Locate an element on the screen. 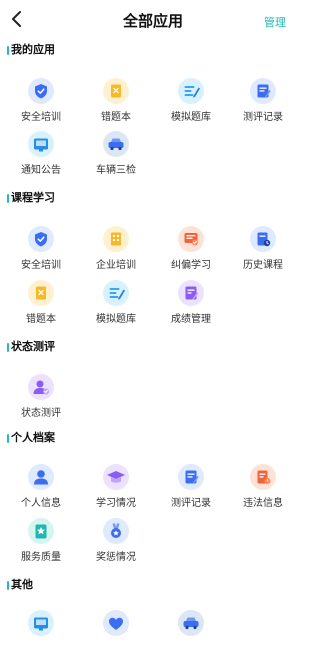 The image size is (320, 660). app-item: 历史课程 is located at coordinates (263, 251).